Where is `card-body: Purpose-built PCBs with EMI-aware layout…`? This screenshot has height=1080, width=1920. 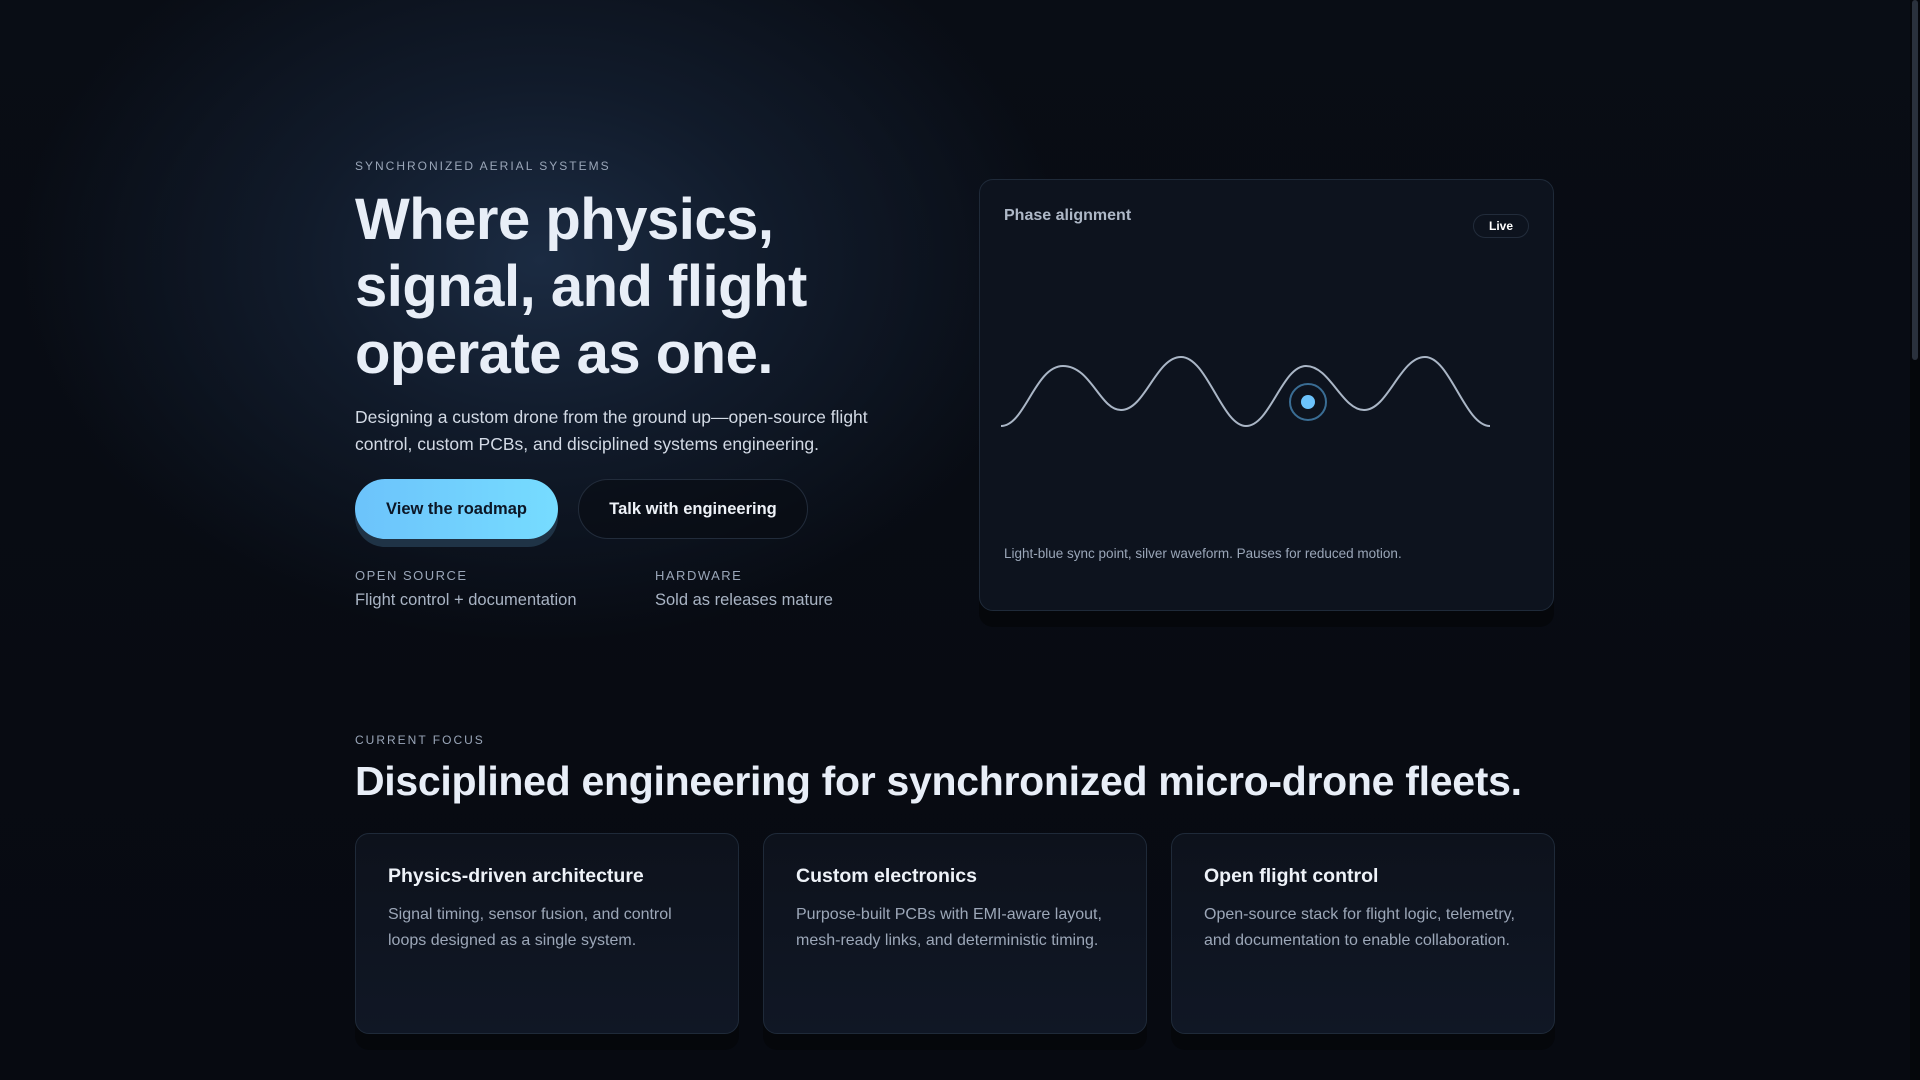 card-body: Purpose-built PCBs with EMI-aware layout… is located at coordinates (949, 927).